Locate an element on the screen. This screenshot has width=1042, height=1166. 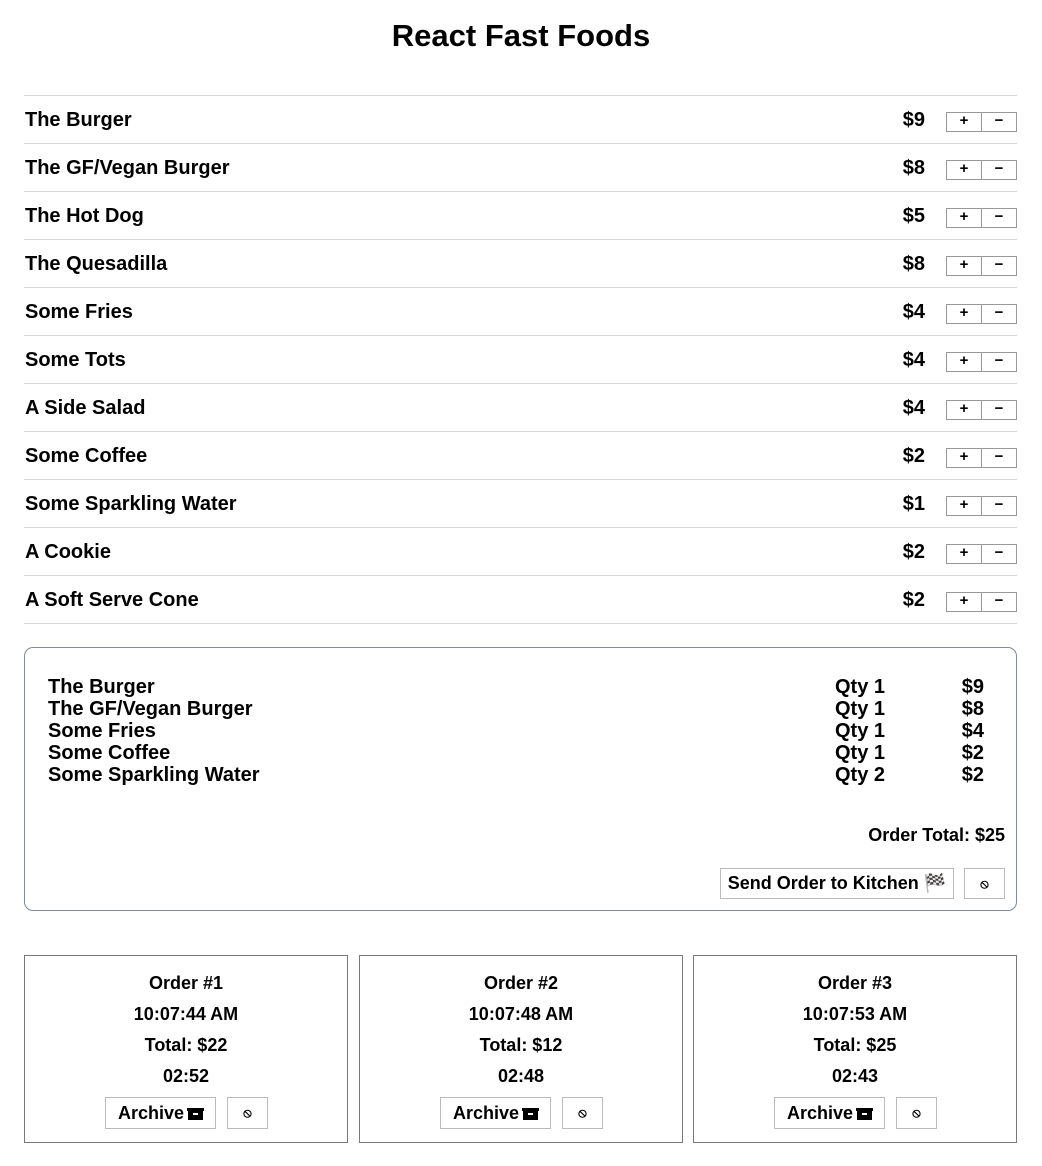
cancel-order-button: ⦸ is located at coordinates (984, 883).